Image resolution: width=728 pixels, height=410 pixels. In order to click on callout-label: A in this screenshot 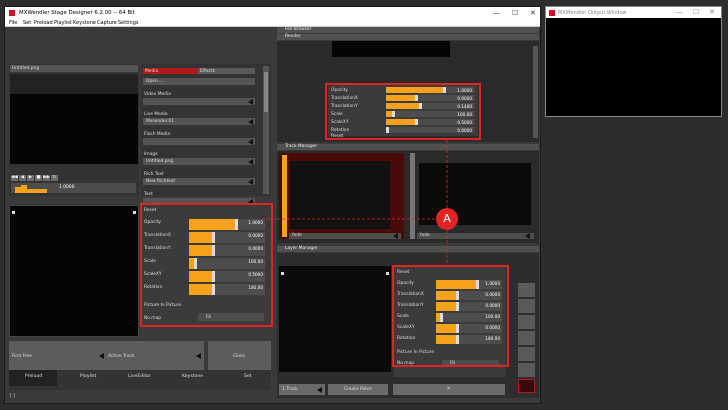, I will do `click(447, 218)`.